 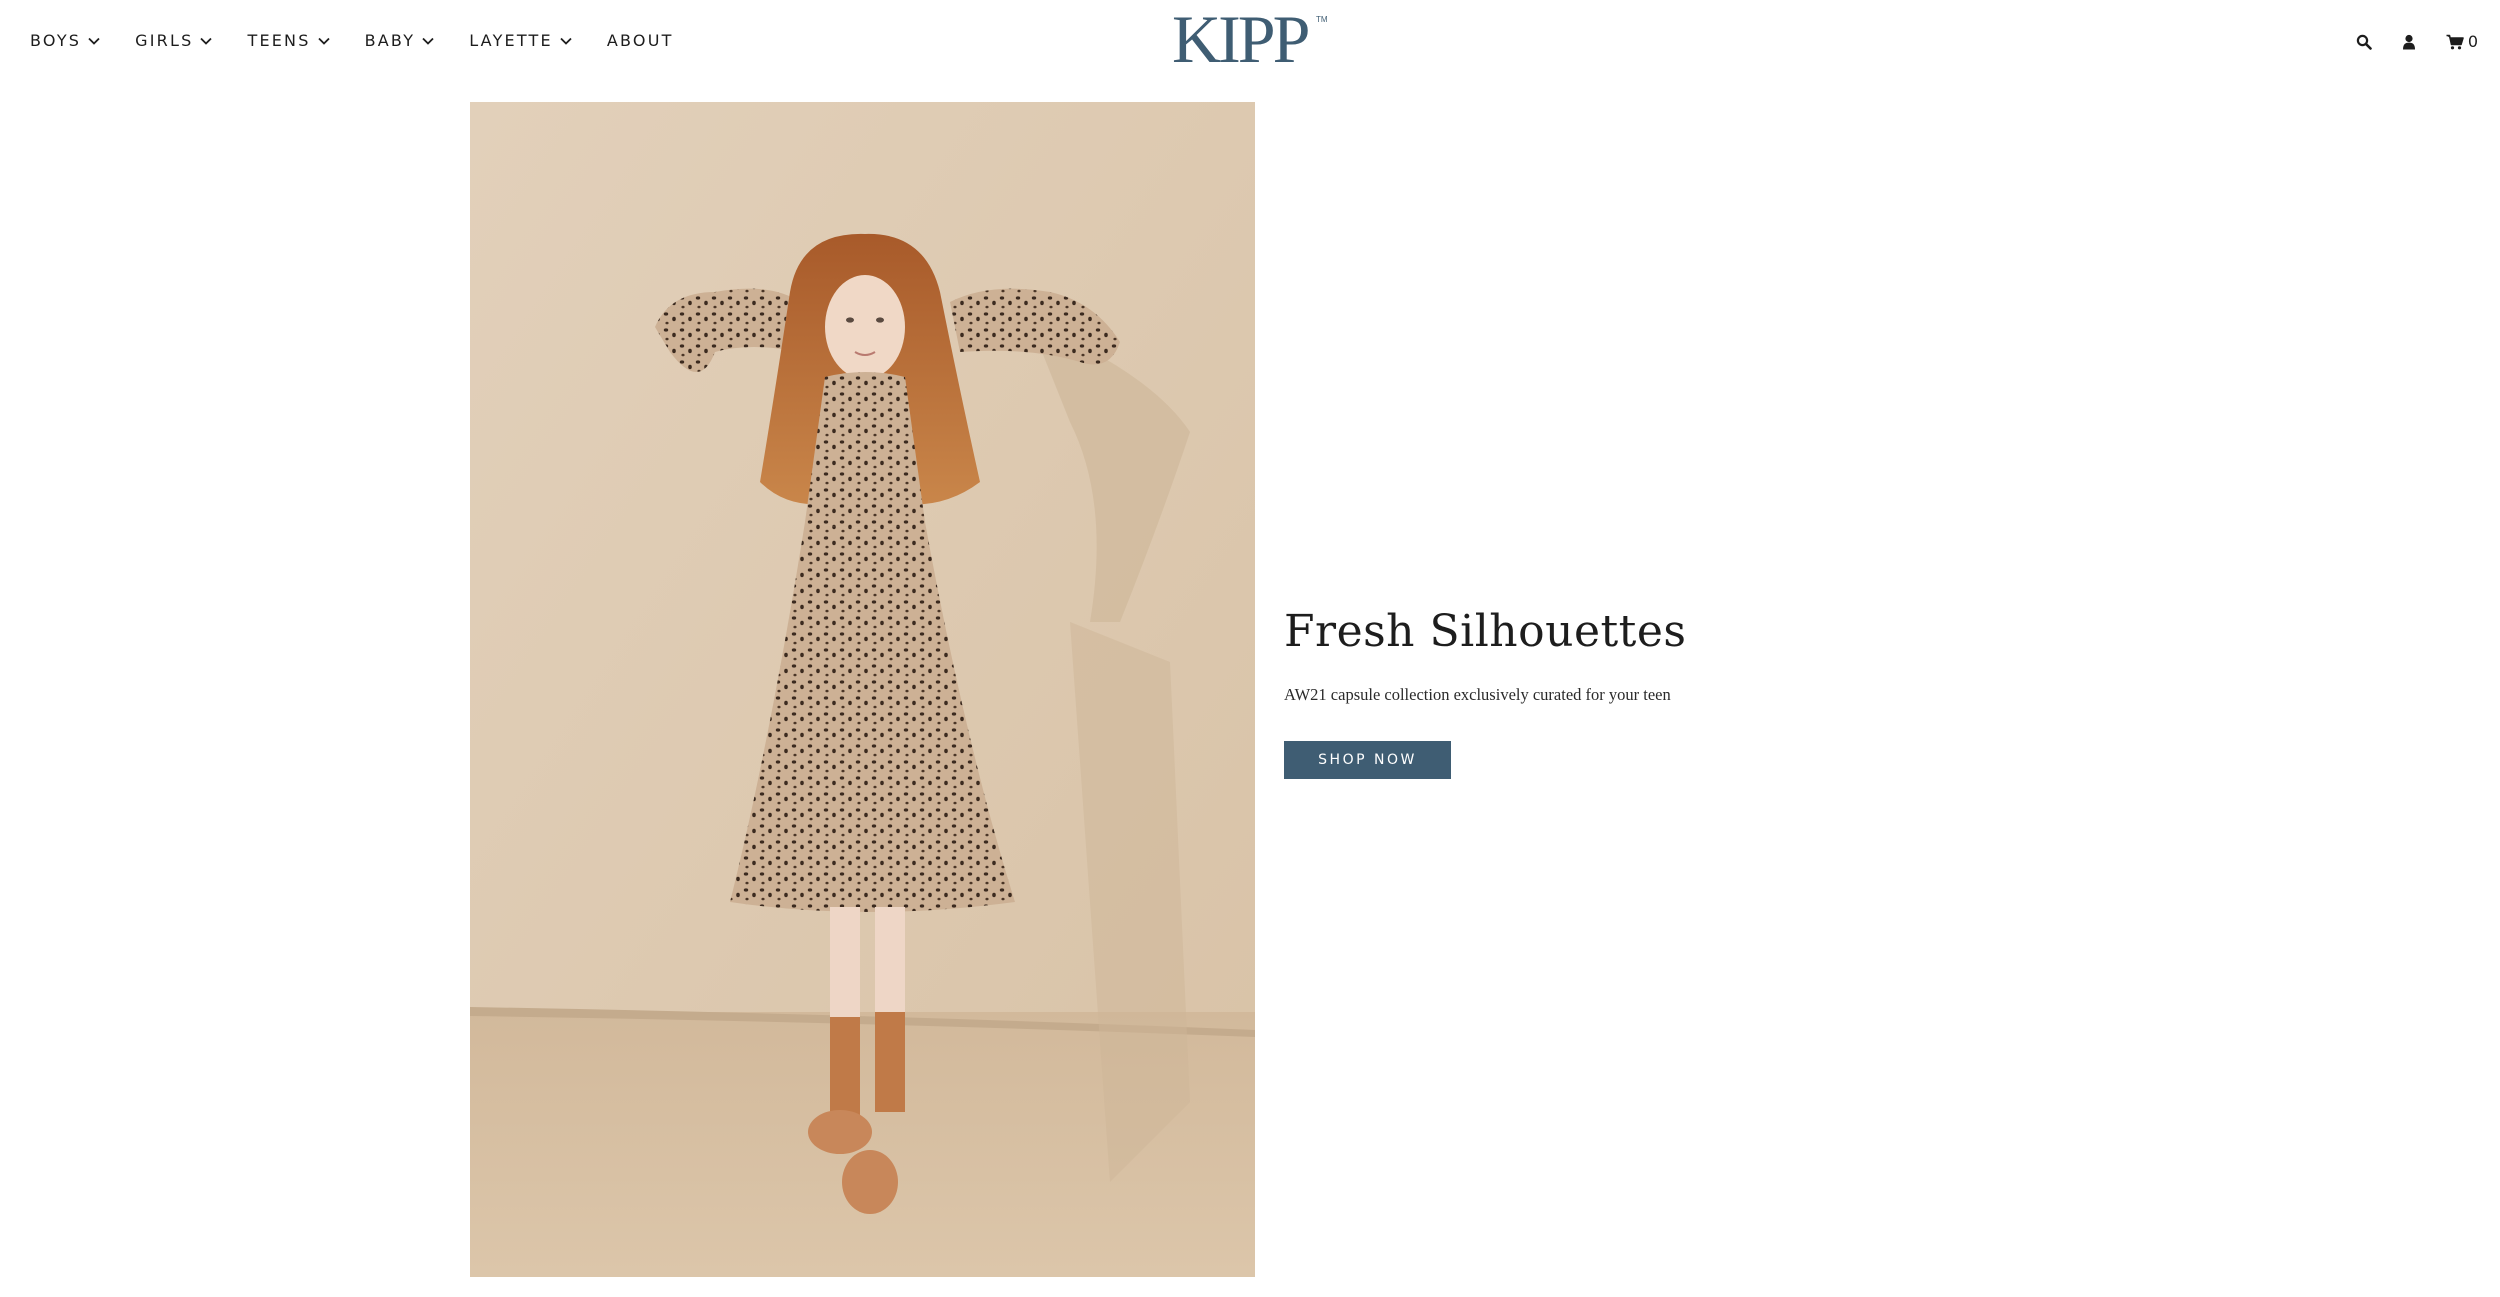 I want to click on nav-label: BOYS, so click(x=56, y=40).